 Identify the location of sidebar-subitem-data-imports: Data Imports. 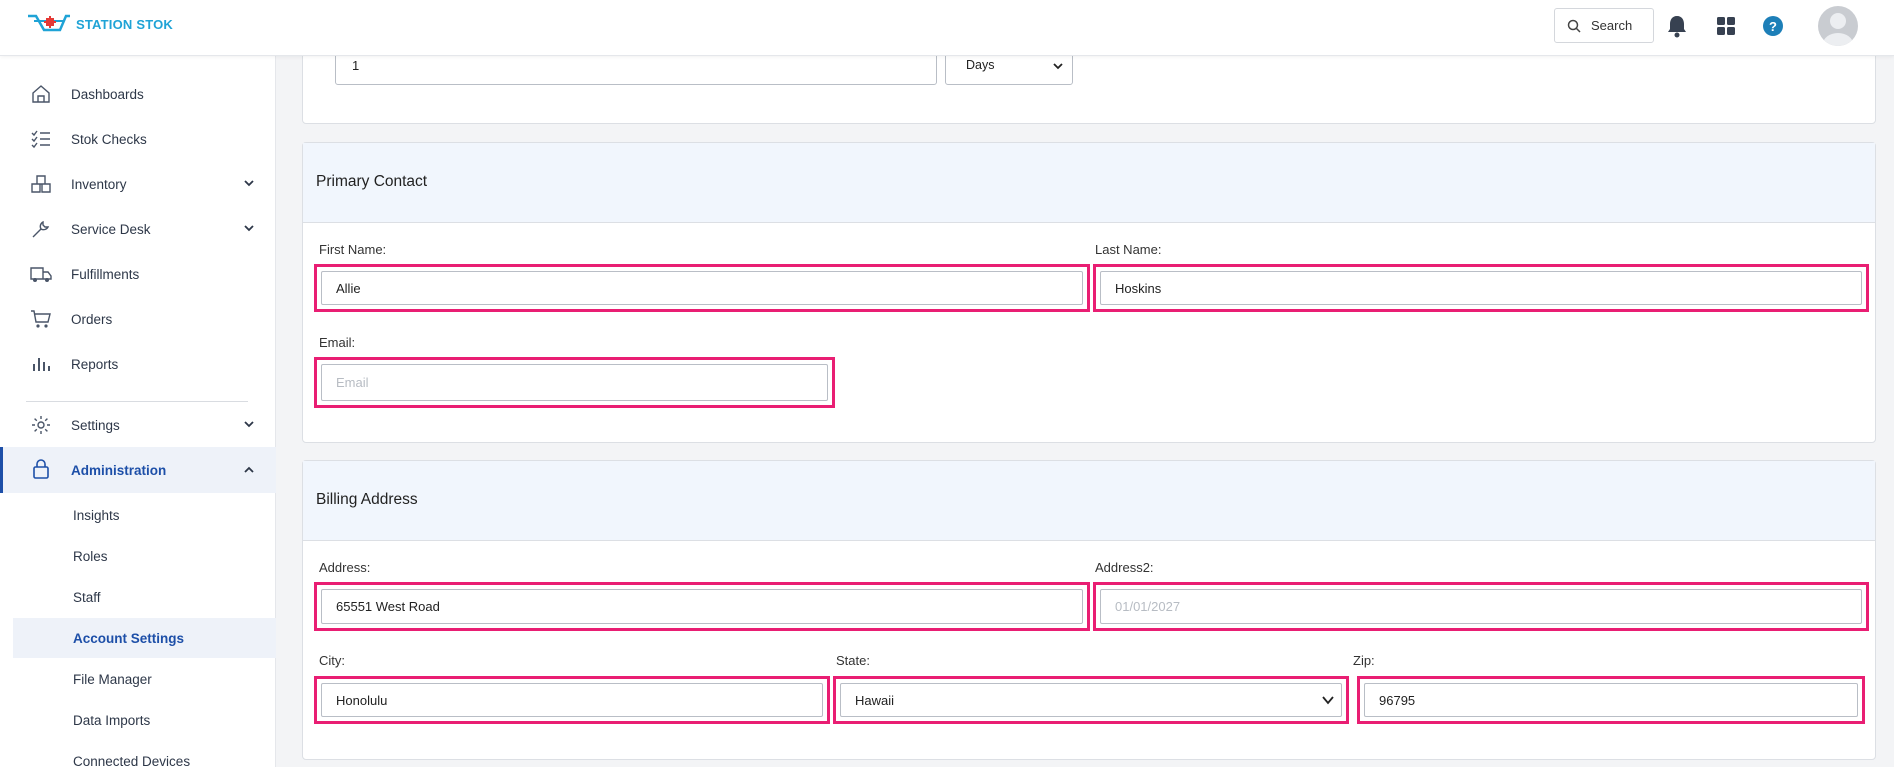
(144, 720).